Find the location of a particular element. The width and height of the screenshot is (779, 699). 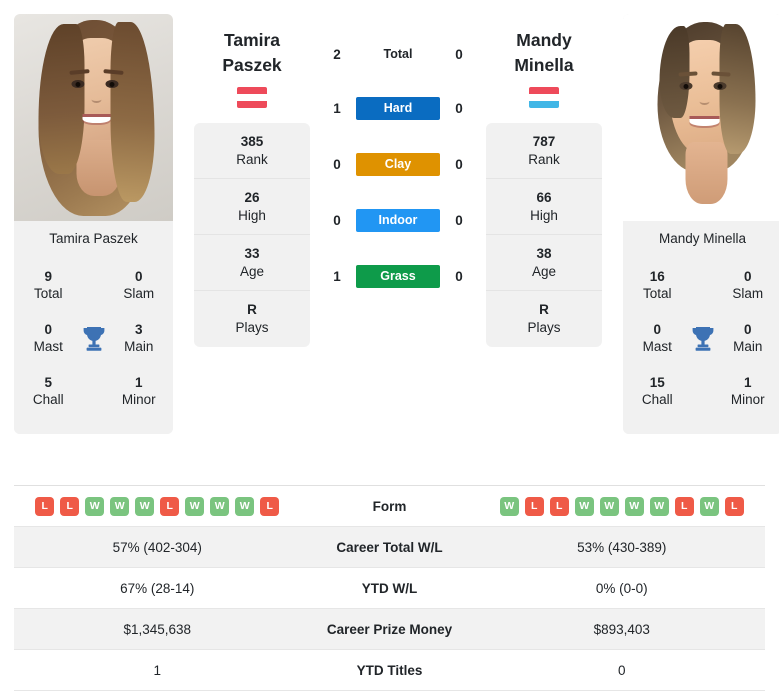

surface-pill-indoor: Indoor is located at coordinates (398, 220).